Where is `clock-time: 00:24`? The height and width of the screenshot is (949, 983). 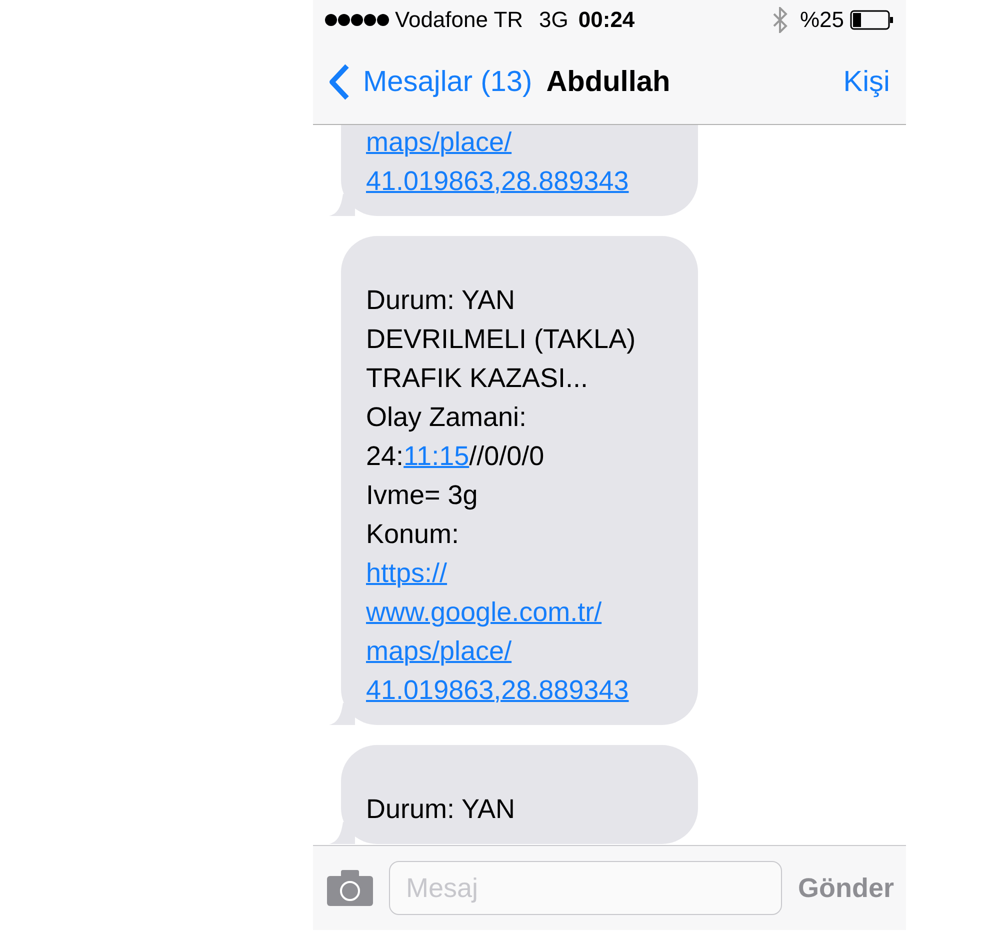
clock-time: 00:24 is located at coordinates (606, 20).